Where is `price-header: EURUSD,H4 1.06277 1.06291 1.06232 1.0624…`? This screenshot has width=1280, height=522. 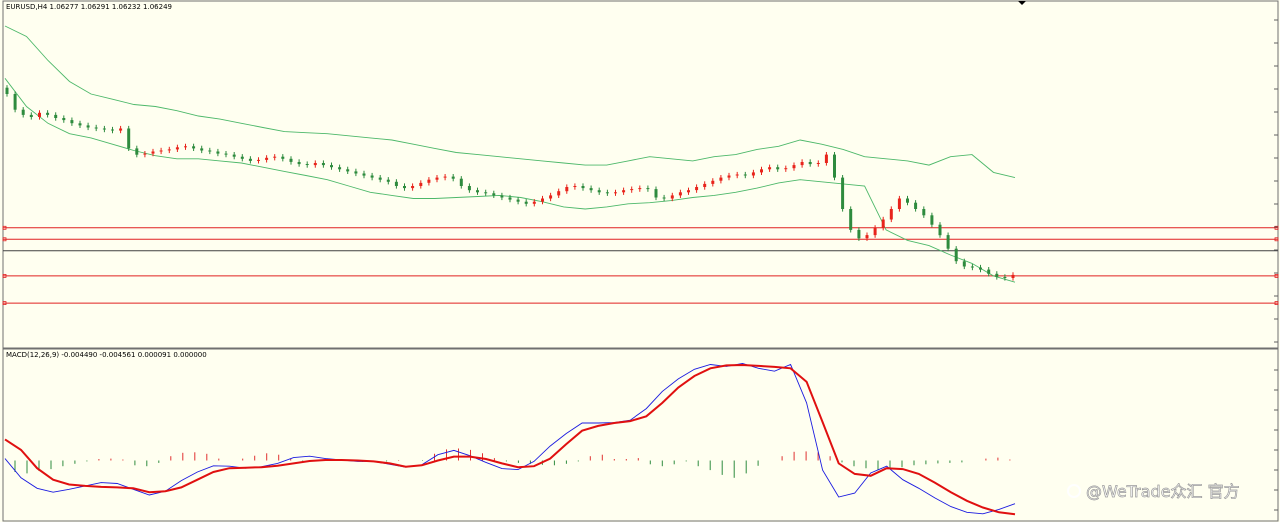 price-header: EURUSD,H4 1.06277 1.06291 1.06232 1.0624… is located at coordinates (89, 7).